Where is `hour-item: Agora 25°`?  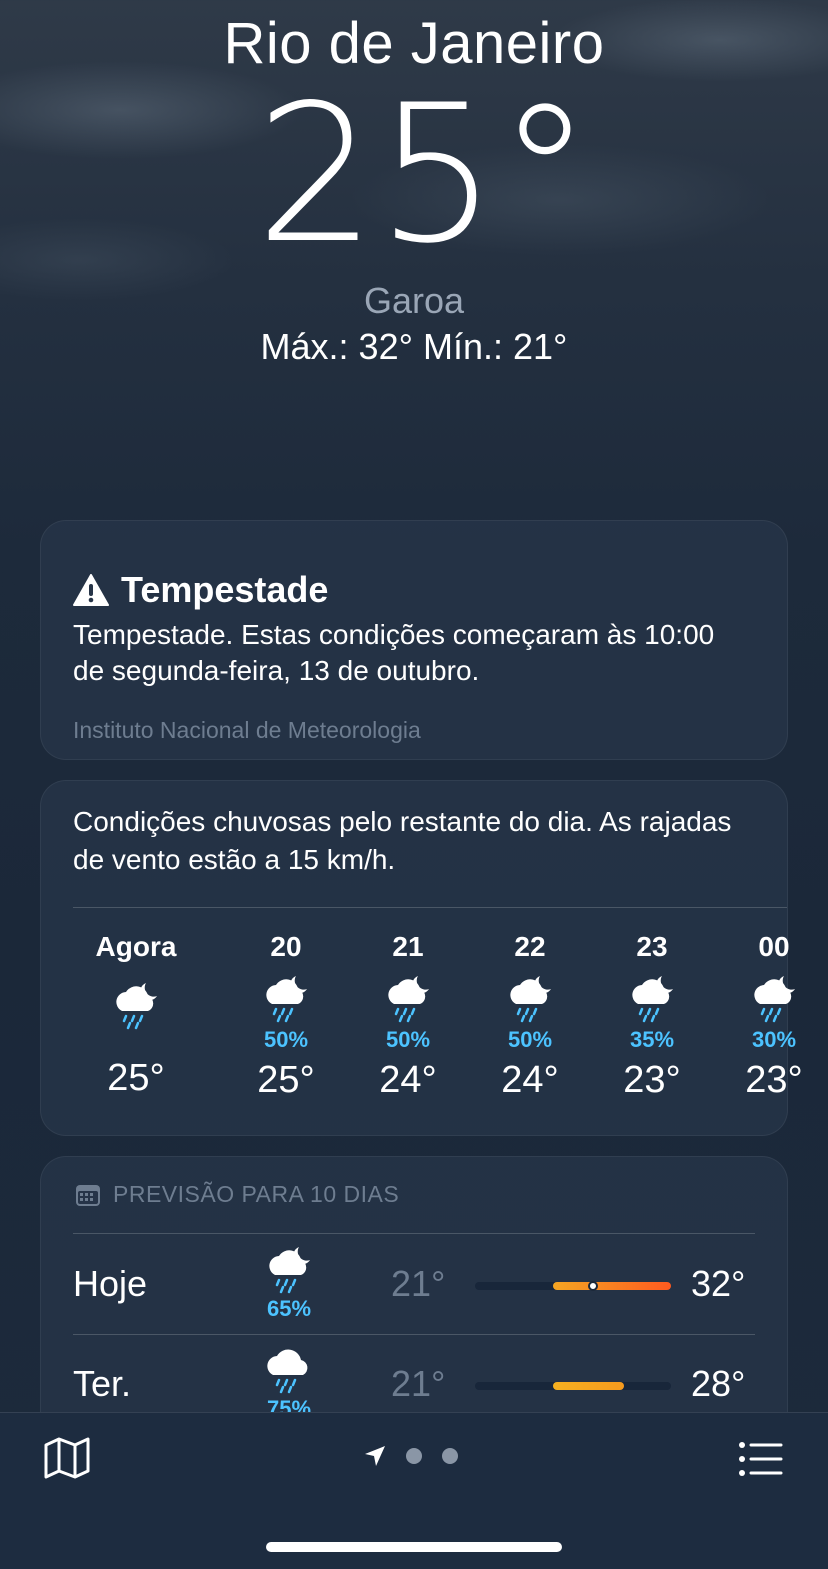 hour-item: Agora 25° is located at coordinates (136, 1015).